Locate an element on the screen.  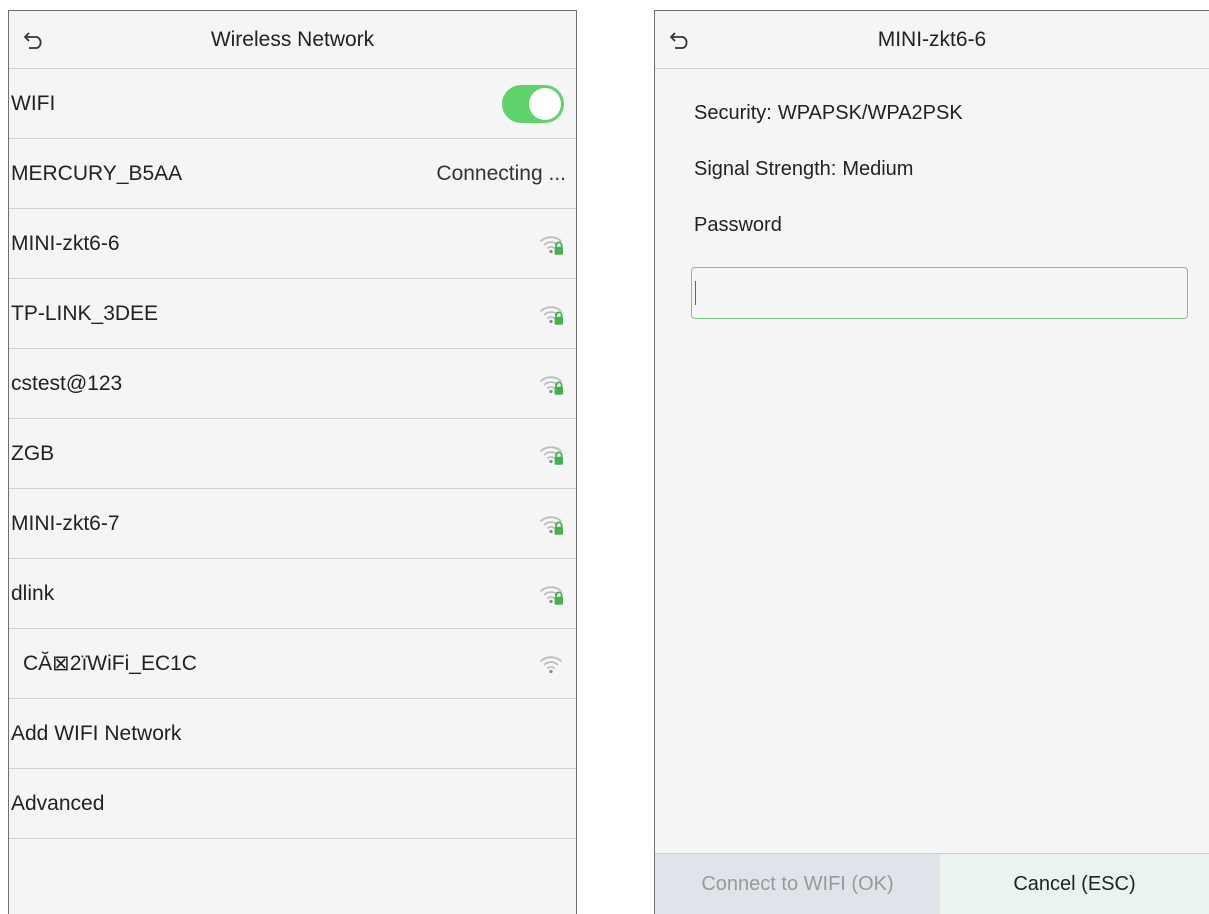
wireless-header: Wireless Network is located at coordinates (292, 40).